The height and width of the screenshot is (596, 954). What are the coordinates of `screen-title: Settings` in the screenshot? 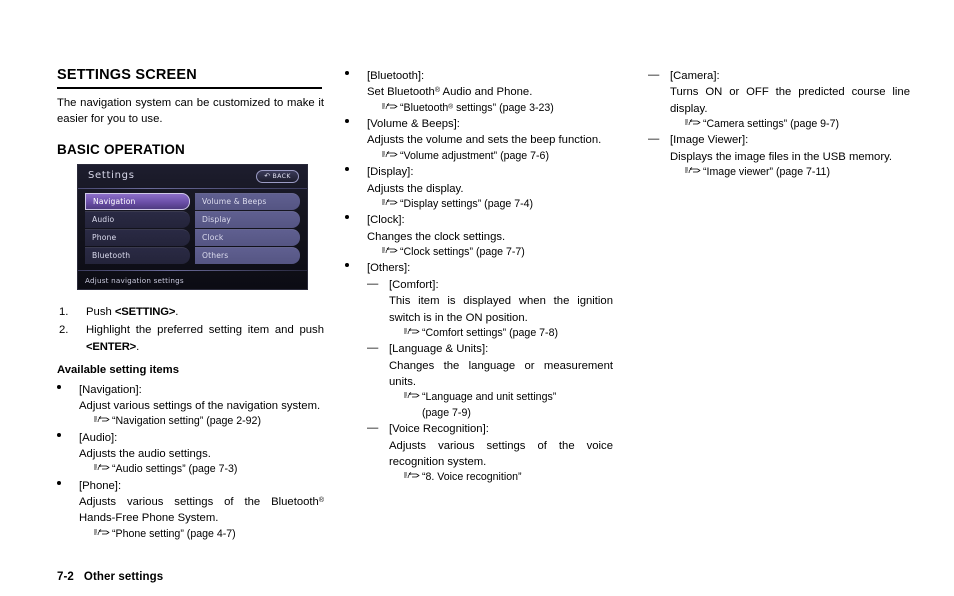 It's located at (111, 175).